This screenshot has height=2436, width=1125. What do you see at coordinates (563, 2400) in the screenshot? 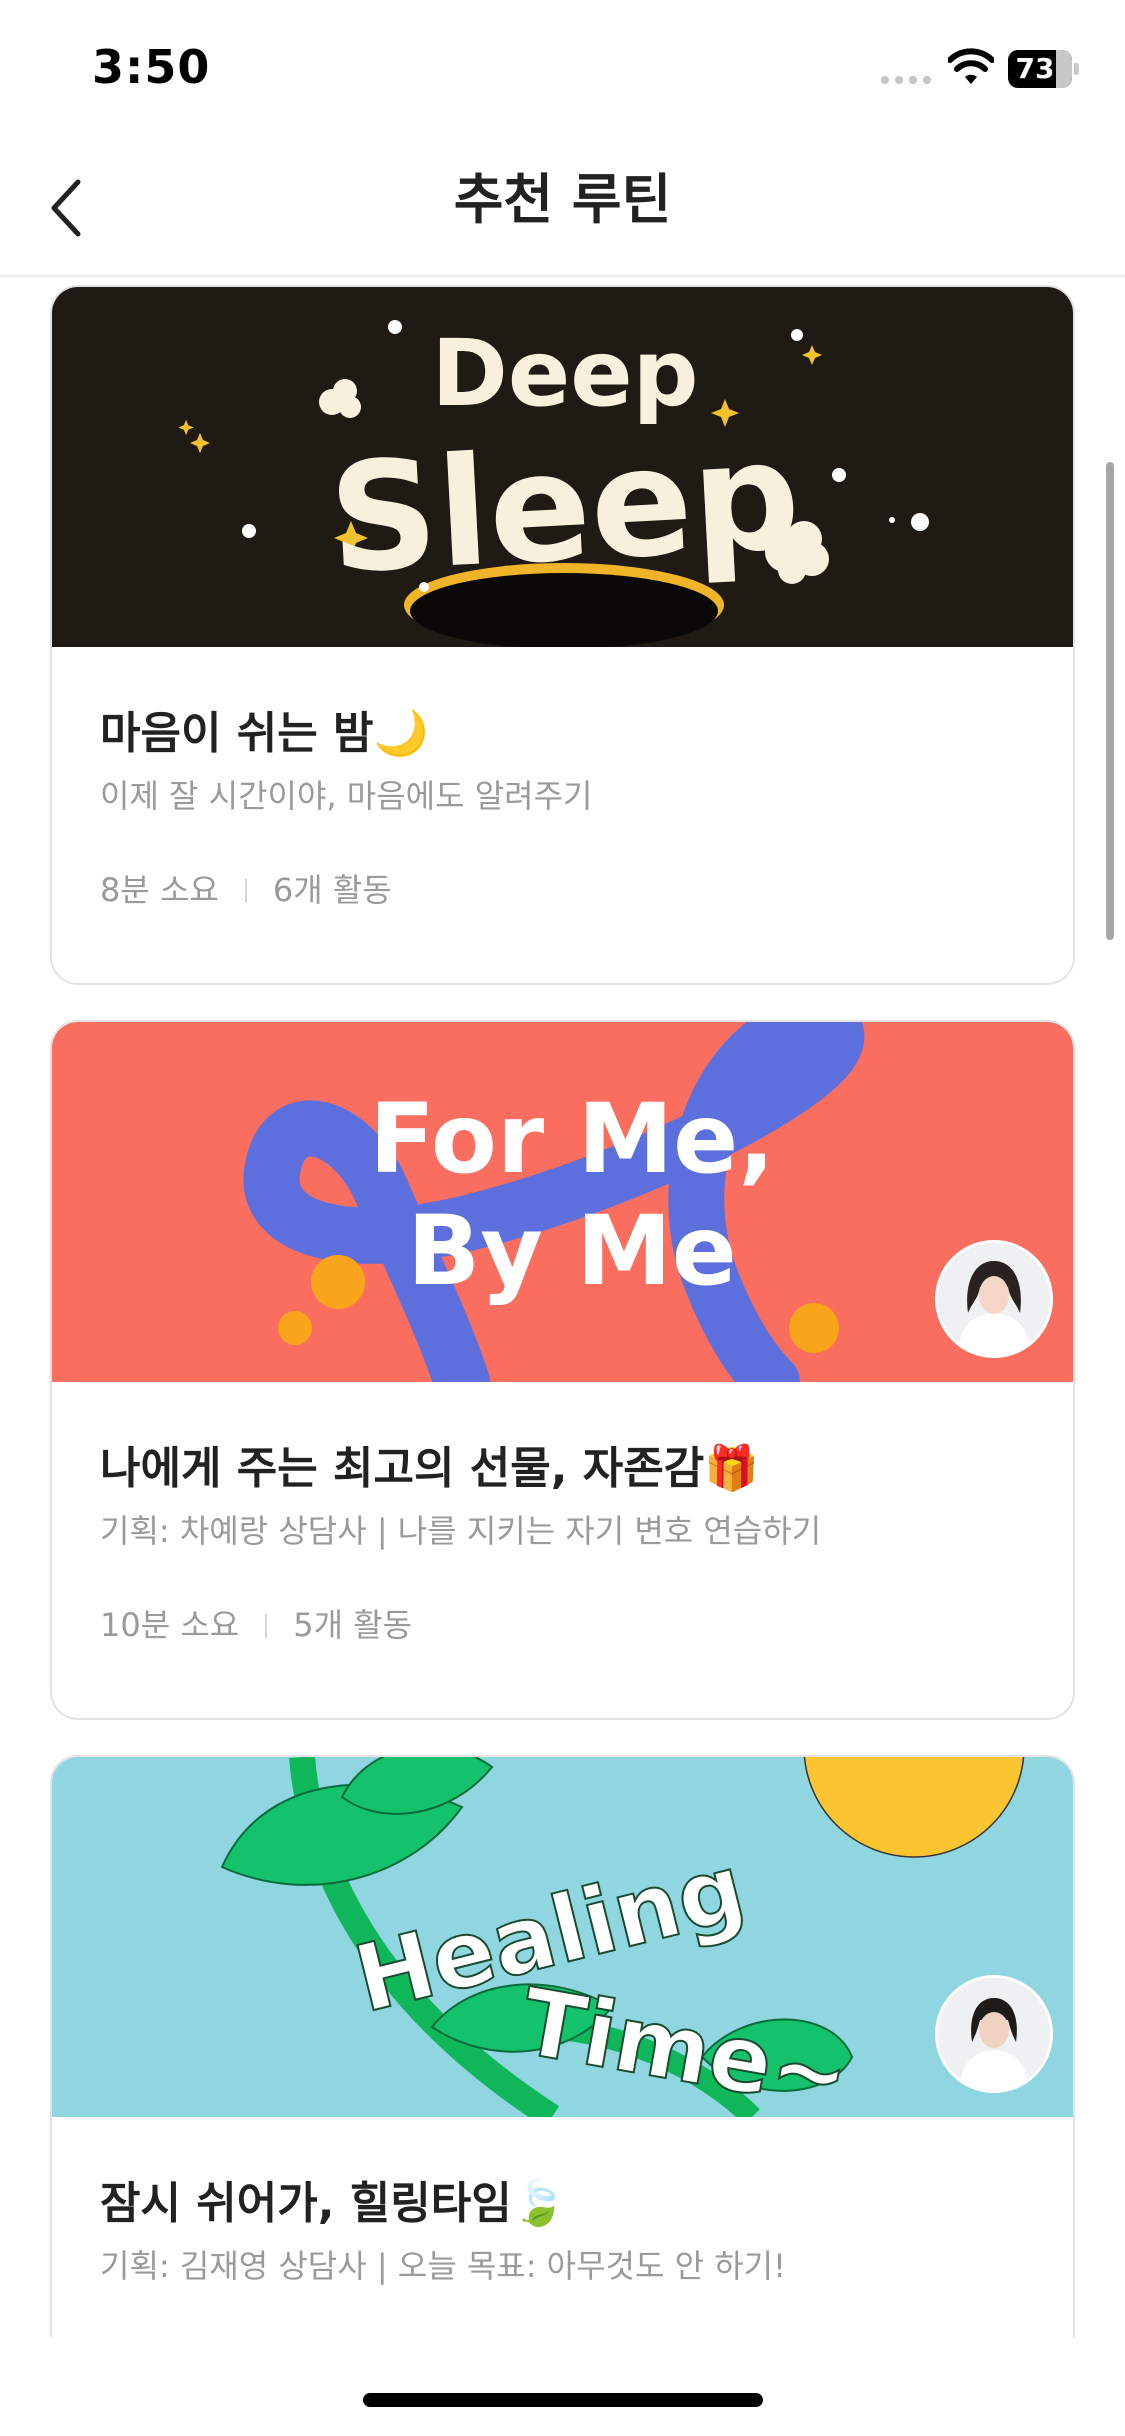
I see `home-indicator` at bounding box center [563, 2400].